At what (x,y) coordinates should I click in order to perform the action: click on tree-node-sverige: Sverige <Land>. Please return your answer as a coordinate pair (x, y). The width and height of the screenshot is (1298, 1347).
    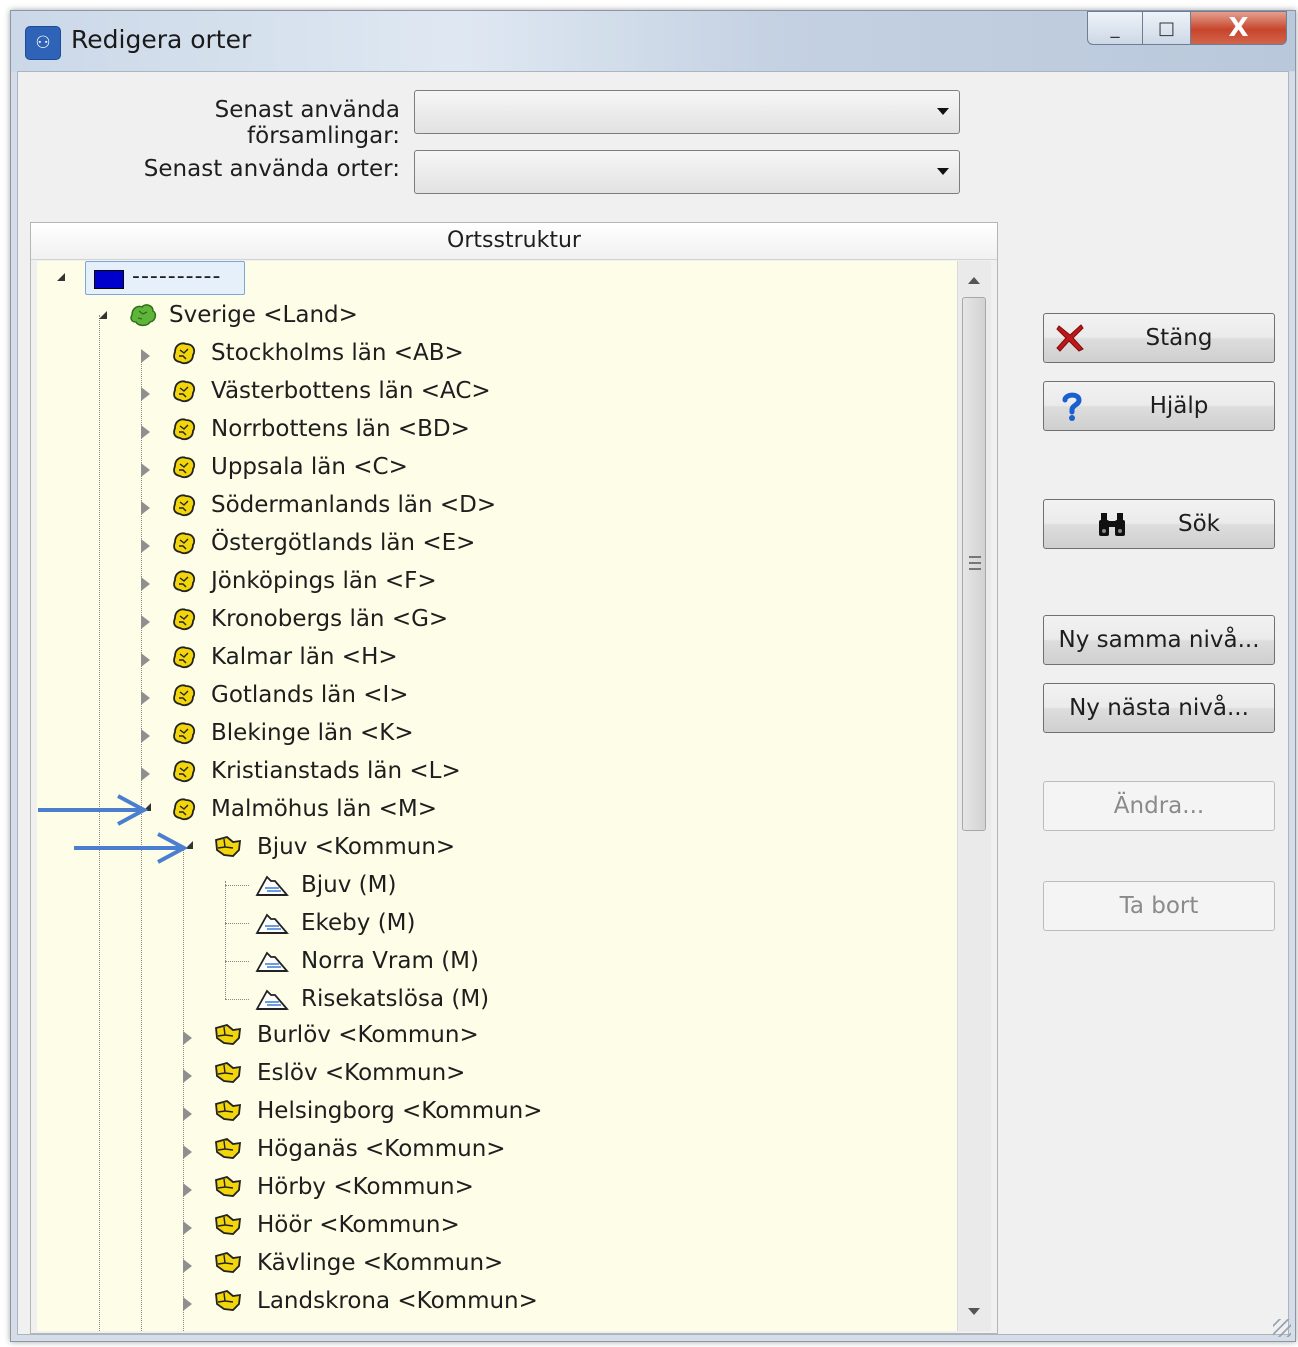
    Looking at the image, I should click on (243, 315).